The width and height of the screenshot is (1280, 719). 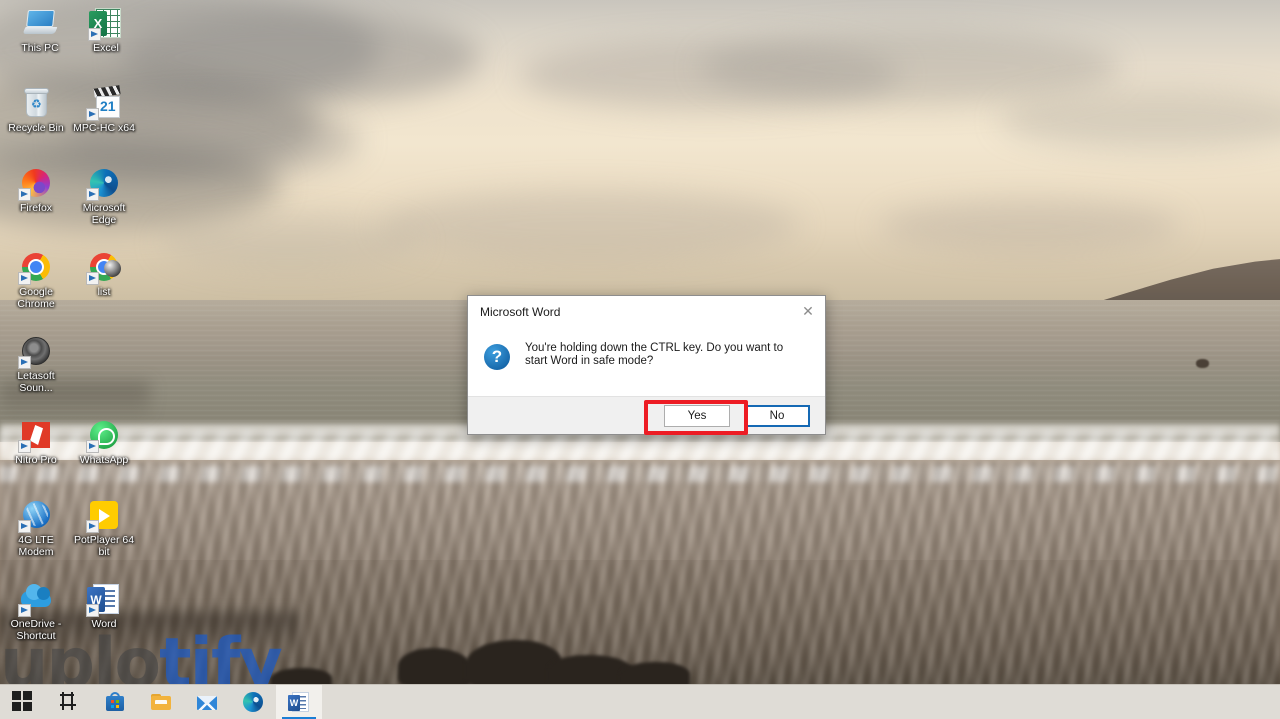 I want to click on taskbar-item-microsoft-store, so click(x=115, y=702).